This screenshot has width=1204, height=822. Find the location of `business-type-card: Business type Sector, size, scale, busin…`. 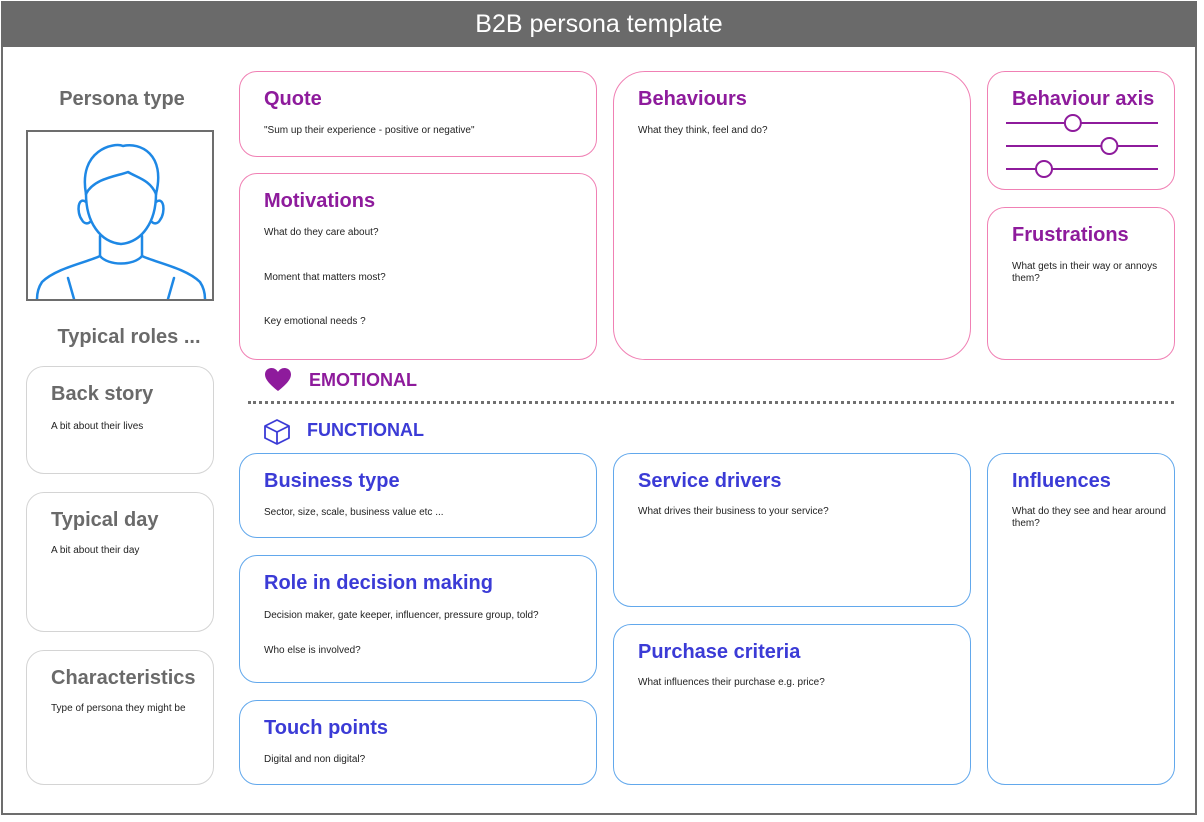

business-type-card: Business type Sector, size, scale, busin… is located at coordinates (418, 495).